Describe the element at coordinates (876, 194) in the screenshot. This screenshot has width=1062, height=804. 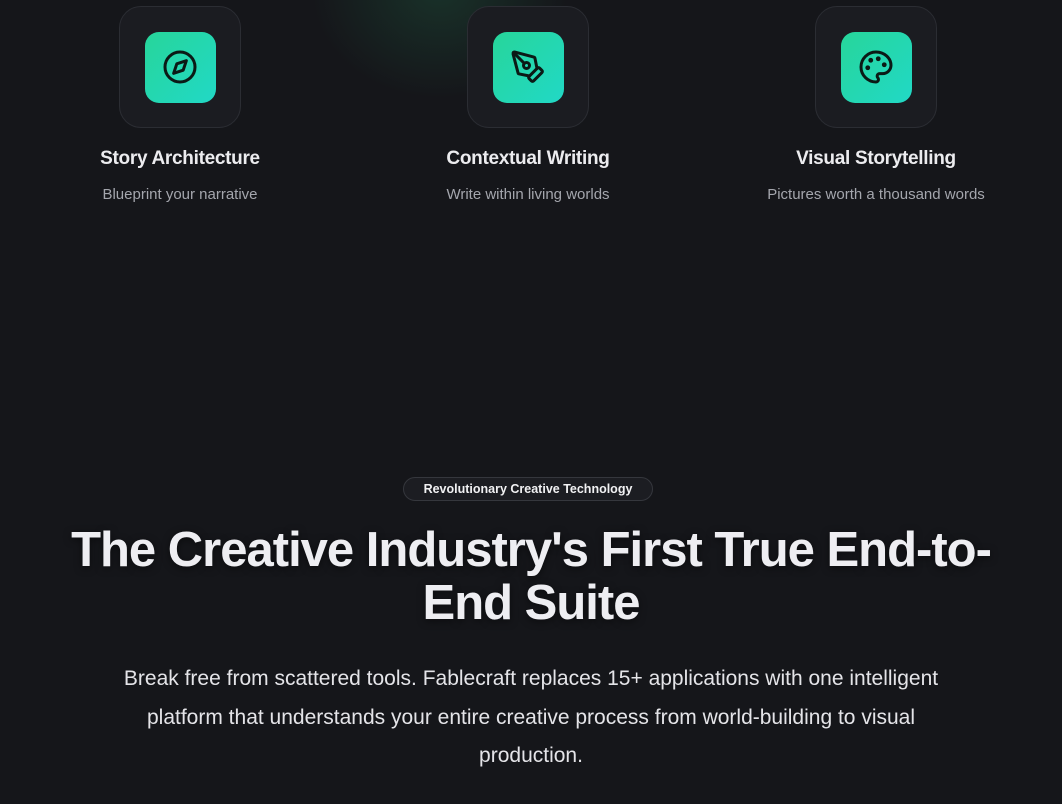
I see `feature-description: Pictures worth a thousand words` at that location.